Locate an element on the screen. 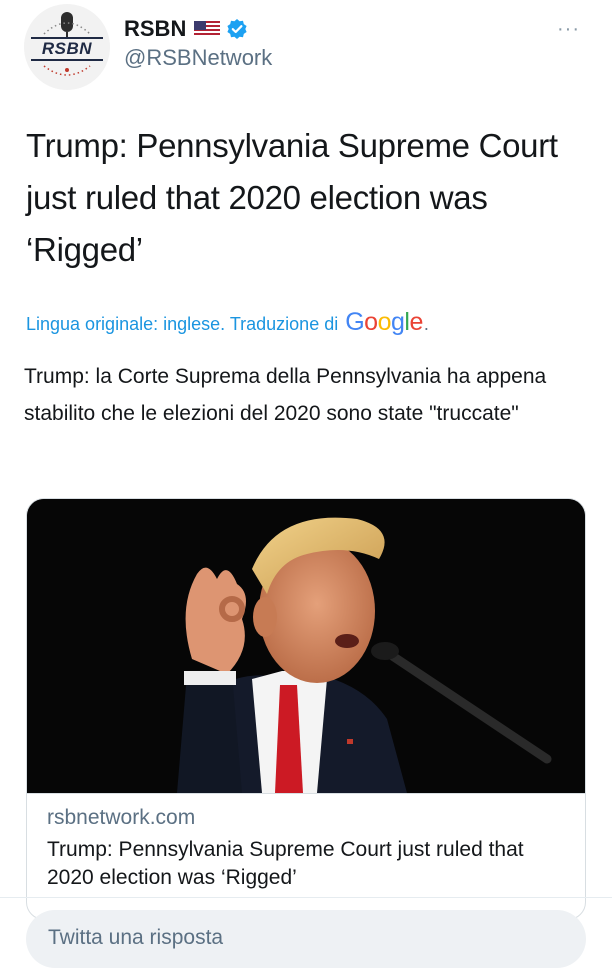 This screenshot has width=612, height=968. avatar: RSBN is located at coordinates (67, 47).